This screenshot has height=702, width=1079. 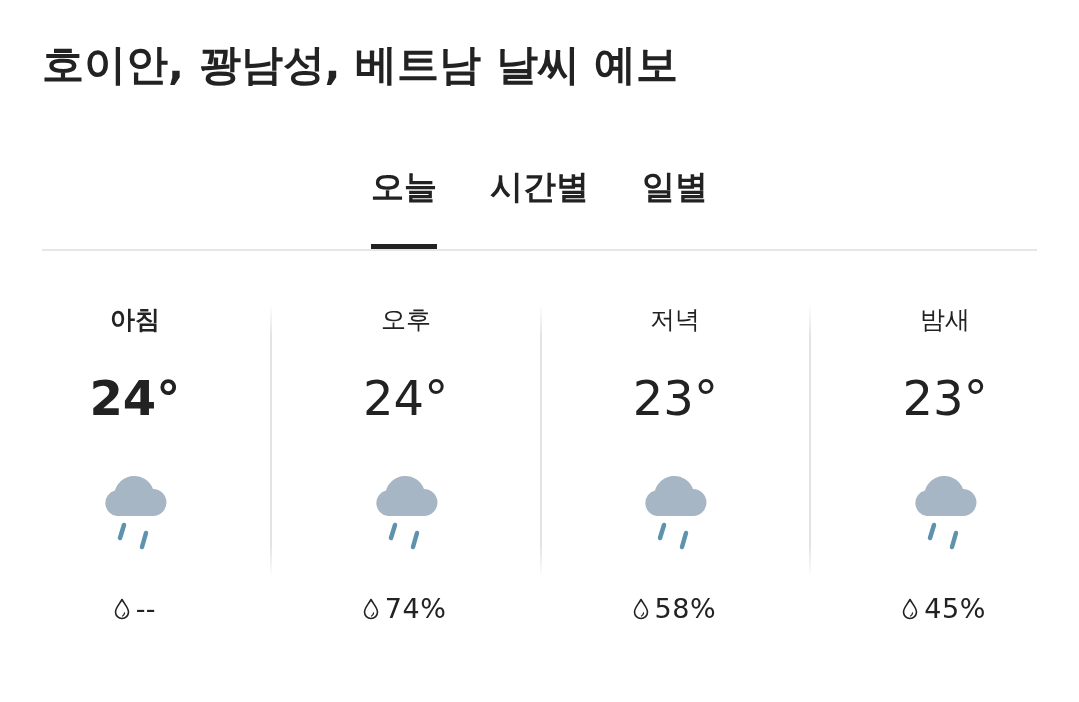 What do you see at coordinates (134, 320) in the screenshot?
I see `period-label: 아침` at bounding box center [134, 320].